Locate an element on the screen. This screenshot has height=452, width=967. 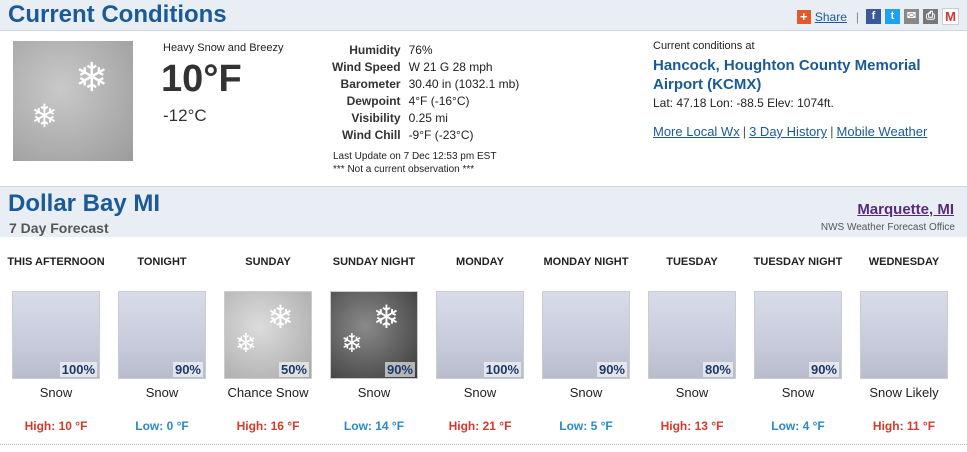
temperature: High: 11 °F is located at coordinates (904, 426).